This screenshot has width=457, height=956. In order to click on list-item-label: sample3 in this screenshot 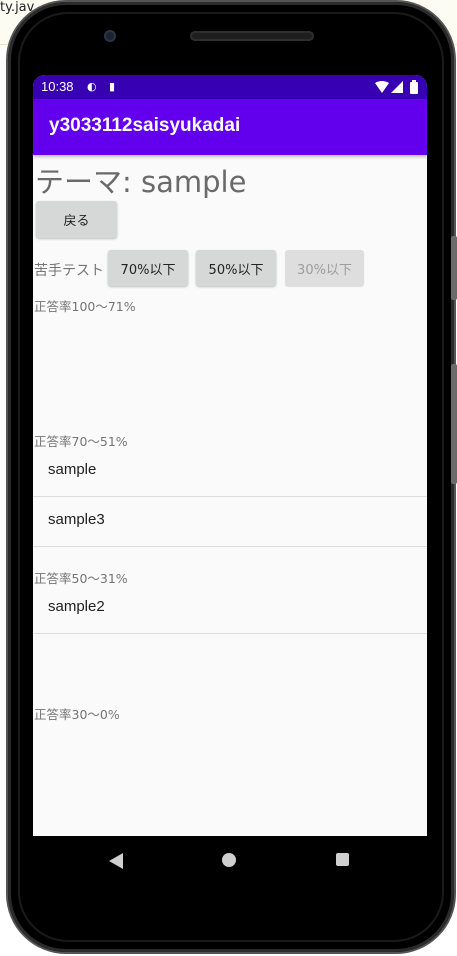, I will do `click(76, 519)`.